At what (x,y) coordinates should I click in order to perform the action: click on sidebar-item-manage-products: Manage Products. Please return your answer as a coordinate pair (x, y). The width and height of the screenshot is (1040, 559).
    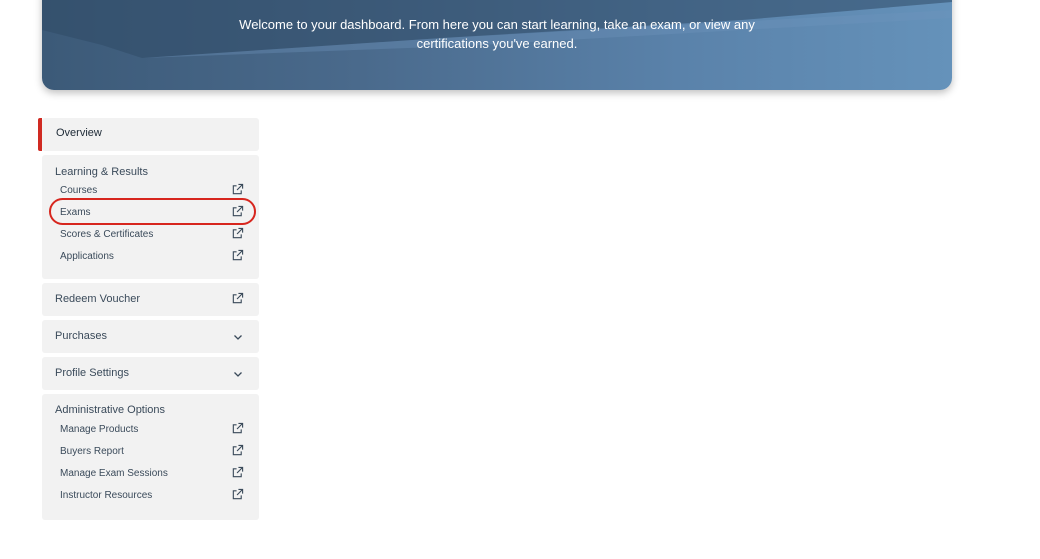
    Looking at the image, I should click on (154, 430).